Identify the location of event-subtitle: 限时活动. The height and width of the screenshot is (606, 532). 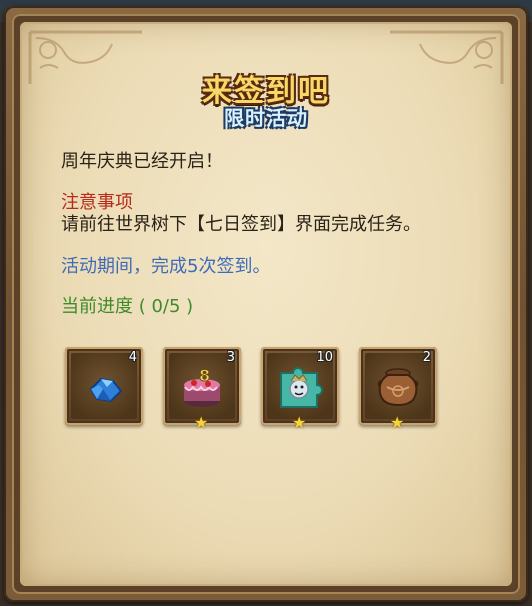
(266, 118).